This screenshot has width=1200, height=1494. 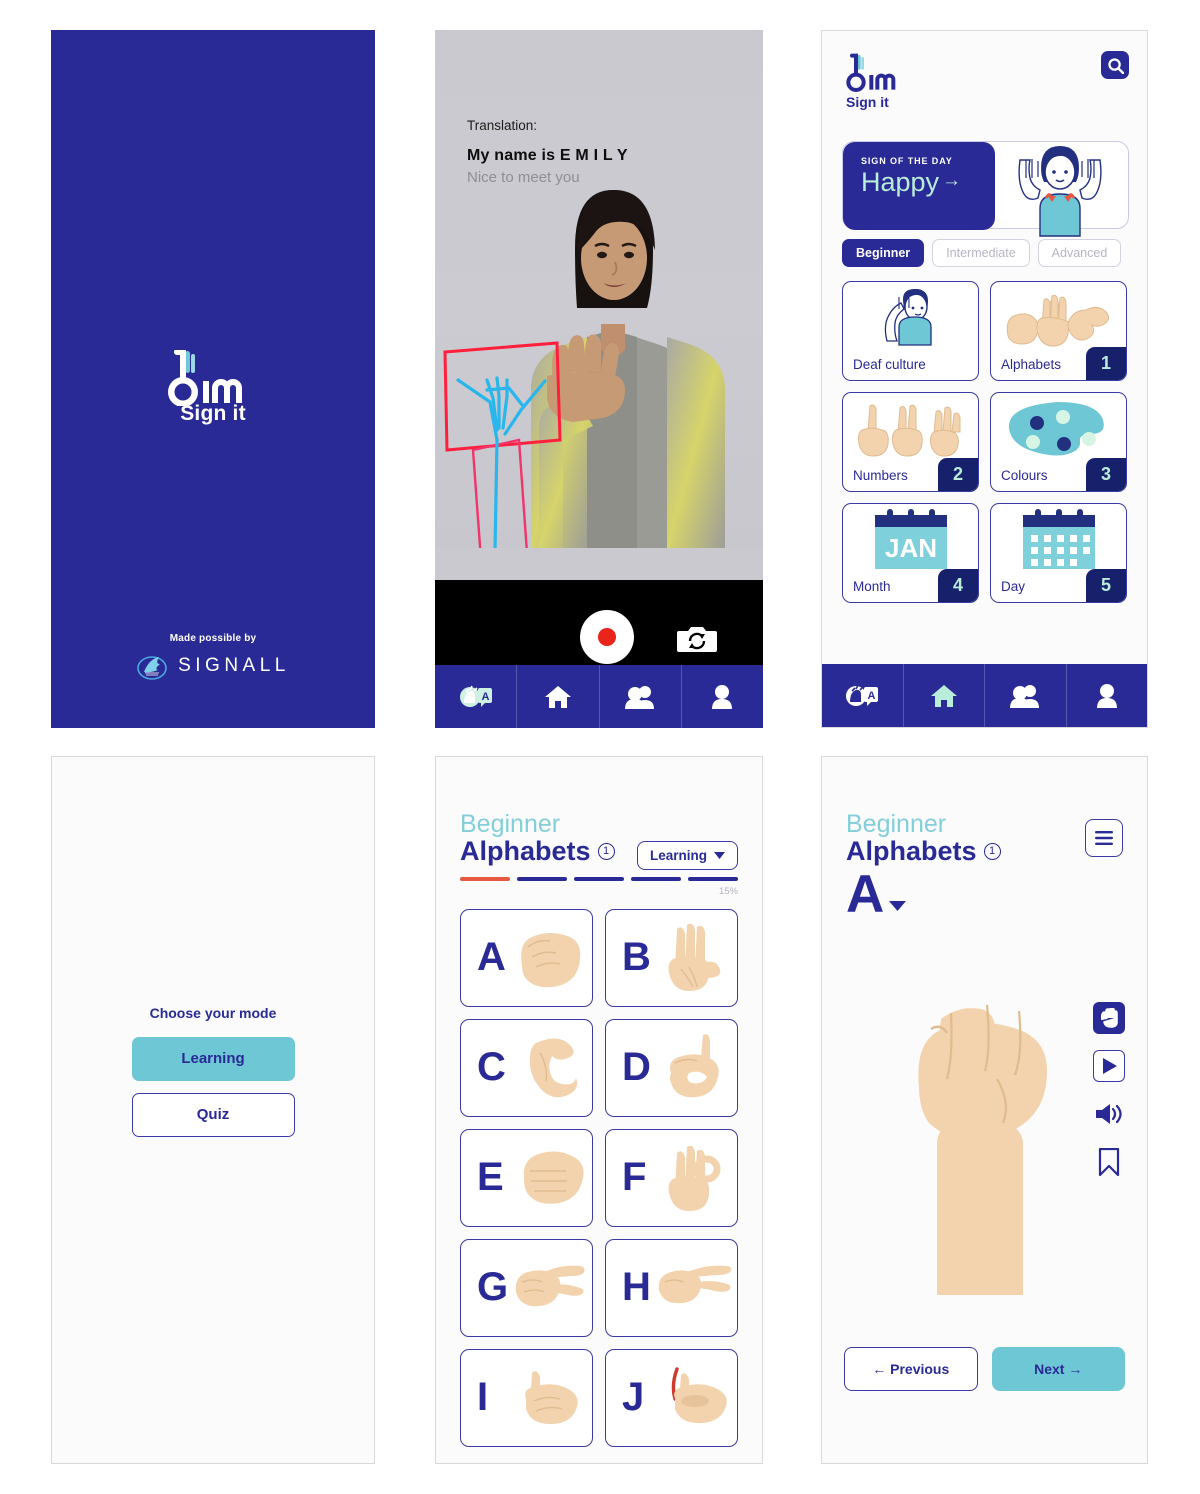 I want to click on flip-camera-icon, so click(x=697, y=639).